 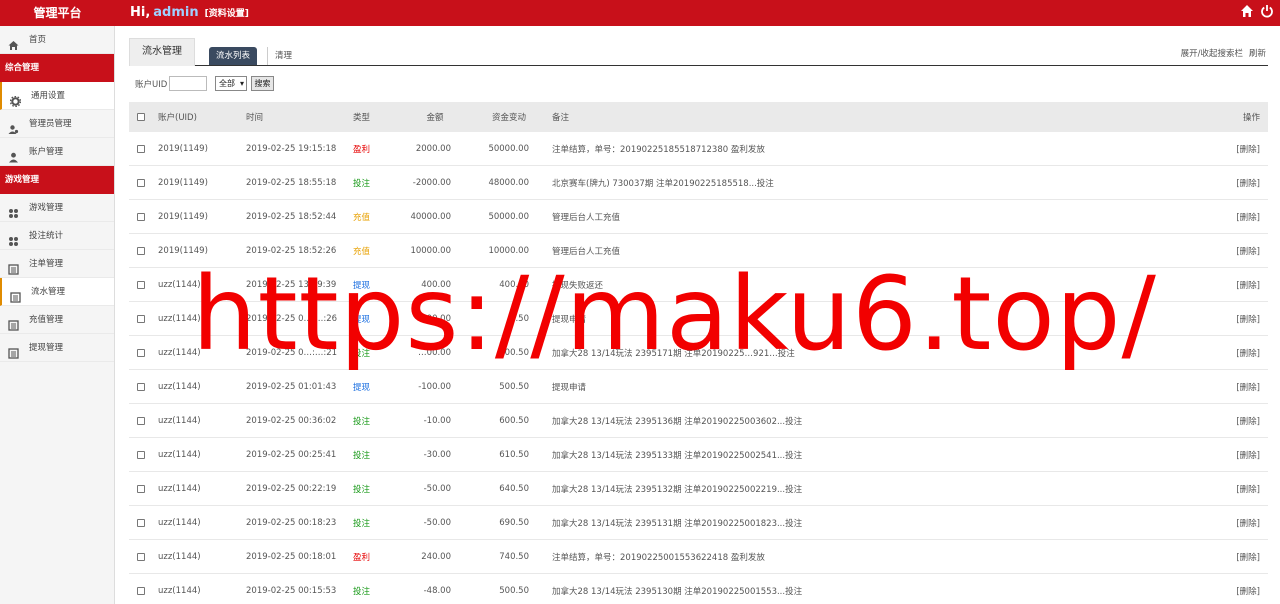 I want to click on sidebar-item-label: 流水管理, so click(x=48, y=292).